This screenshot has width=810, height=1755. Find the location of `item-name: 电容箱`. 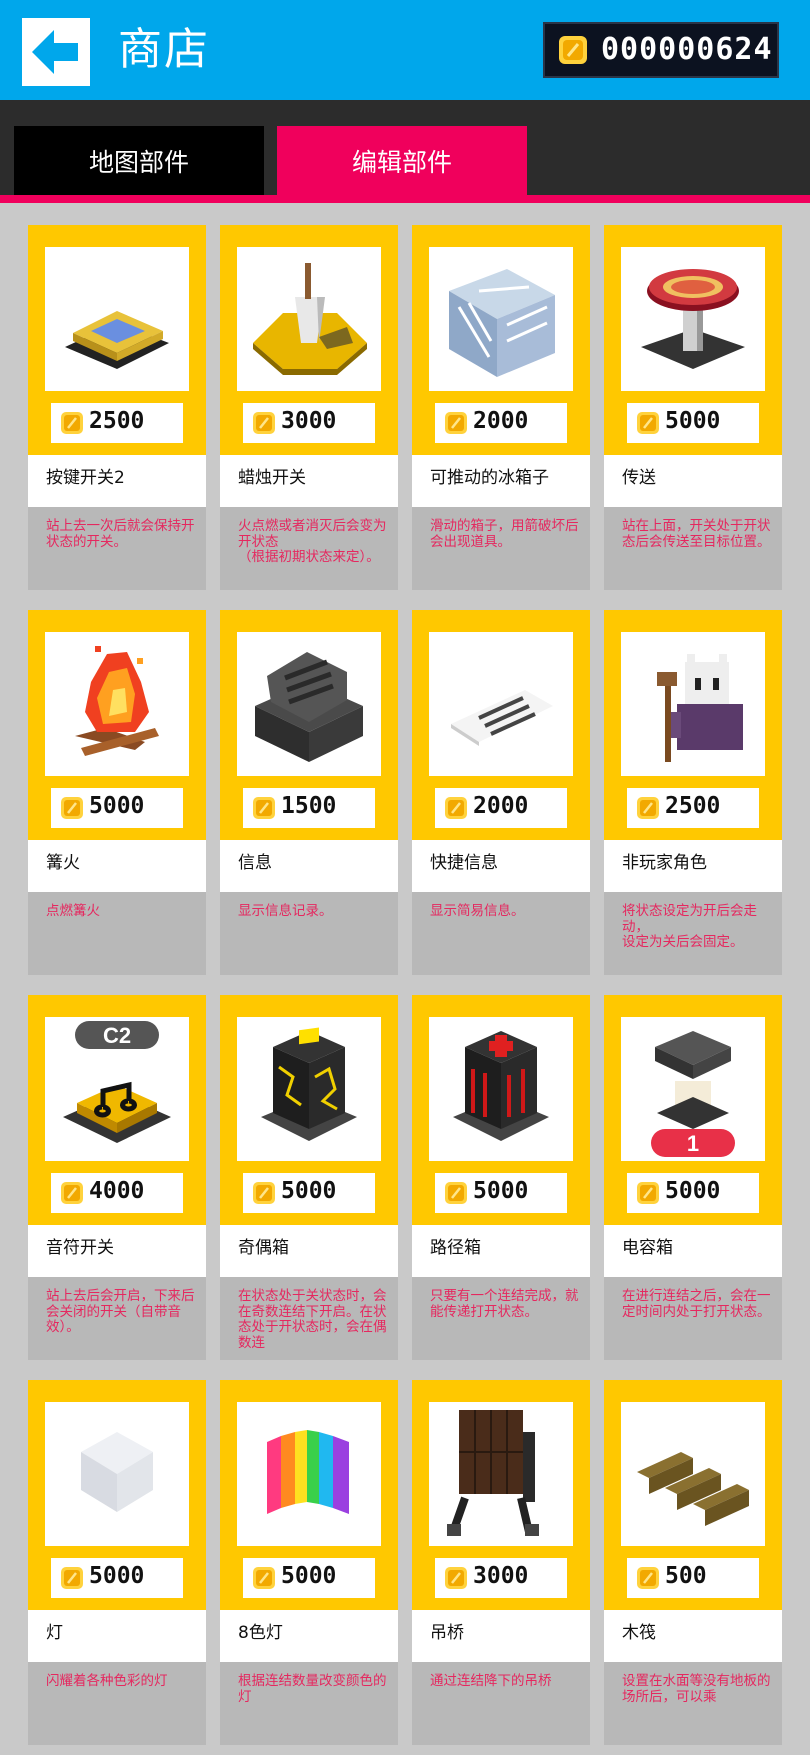

item-name: 电容箱 is located at coordinates (647, 1248).